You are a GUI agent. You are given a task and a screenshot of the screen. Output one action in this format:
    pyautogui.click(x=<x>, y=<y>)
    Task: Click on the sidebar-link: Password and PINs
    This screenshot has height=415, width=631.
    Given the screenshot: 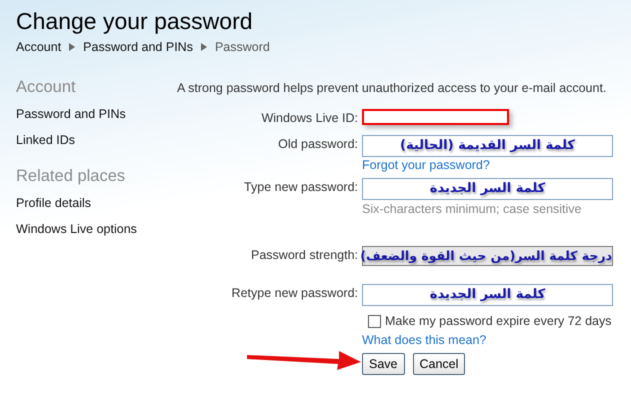 What is the action you would take?
    pyautogui.click(x=96, y=114)
    